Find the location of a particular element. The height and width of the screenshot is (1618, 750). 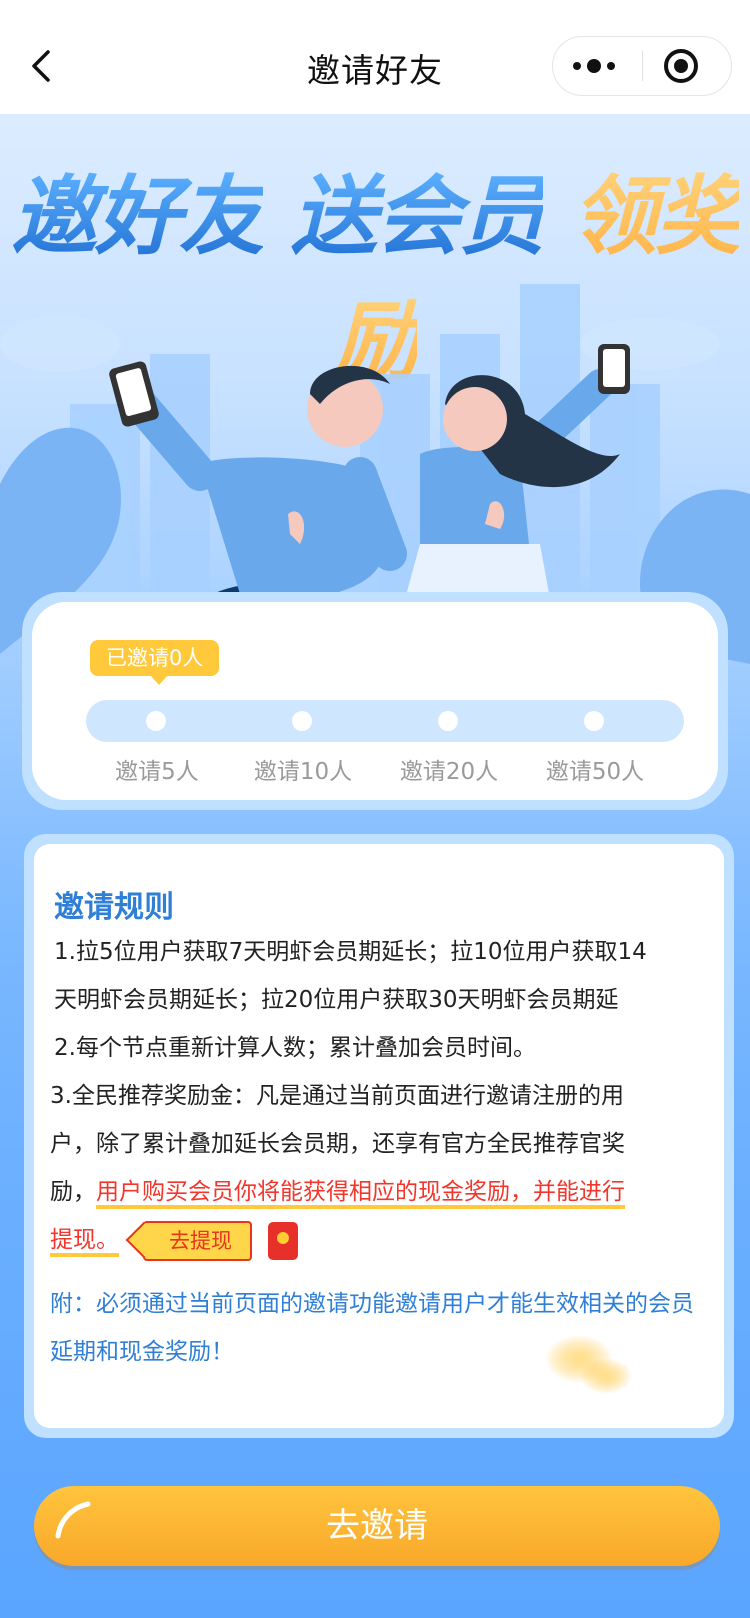

withdraw-highlight: 并能进行 is located at coordinates (579, 1194).